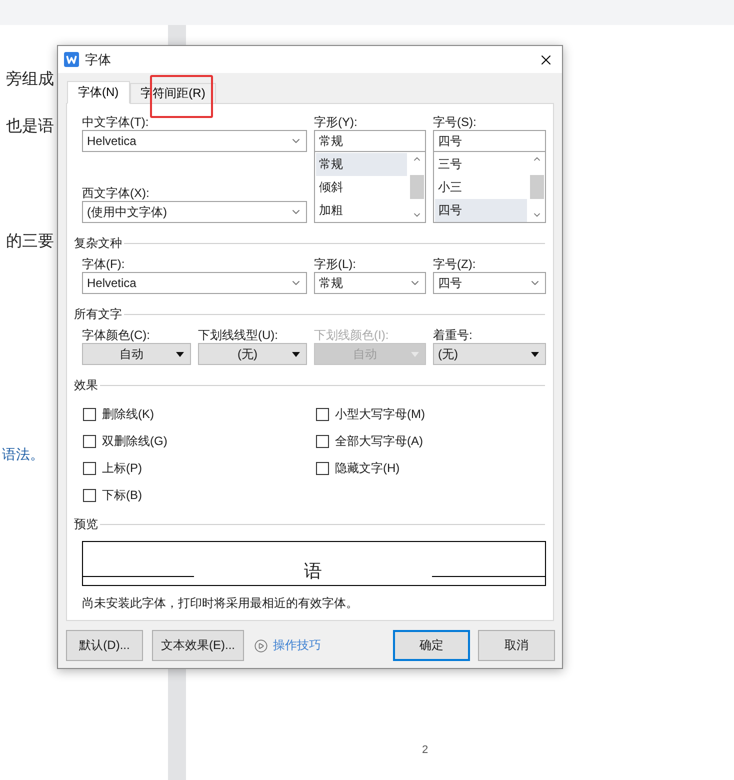 This screenshot has height=780, width=734. Describe the element at coordinates (370, 141) in the screenshot. I see `input-field: 常规` at that location.